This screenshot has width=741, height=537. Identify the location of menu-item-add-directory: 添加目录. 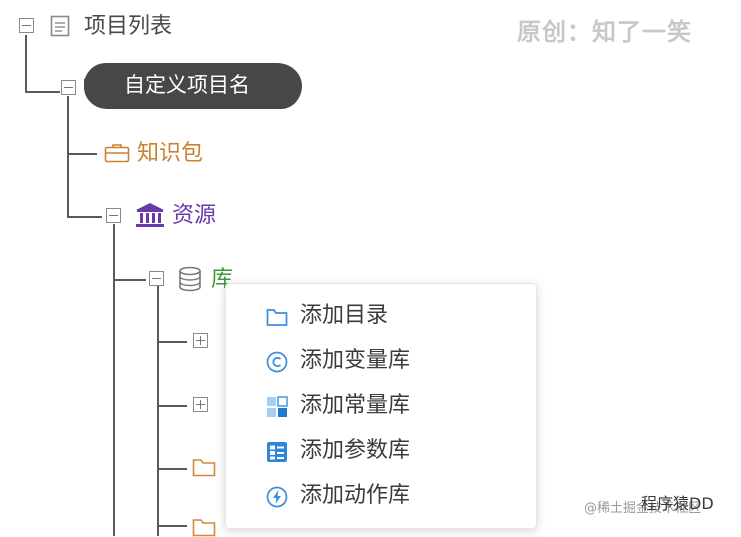
(381, 316).